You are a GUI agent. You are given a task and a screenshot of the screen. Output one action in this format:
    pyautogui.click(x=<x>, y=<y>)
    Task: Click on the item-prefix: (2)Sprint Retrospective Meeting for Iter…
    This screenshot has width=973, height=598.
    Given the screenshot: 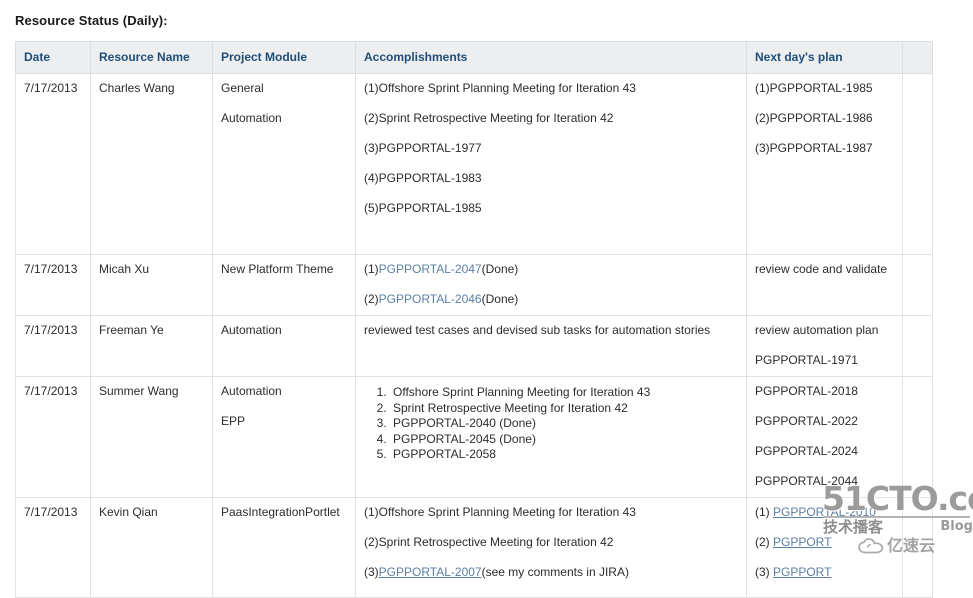 What is the action you would take?
    pyautogui.click(x=489, y=542)
    